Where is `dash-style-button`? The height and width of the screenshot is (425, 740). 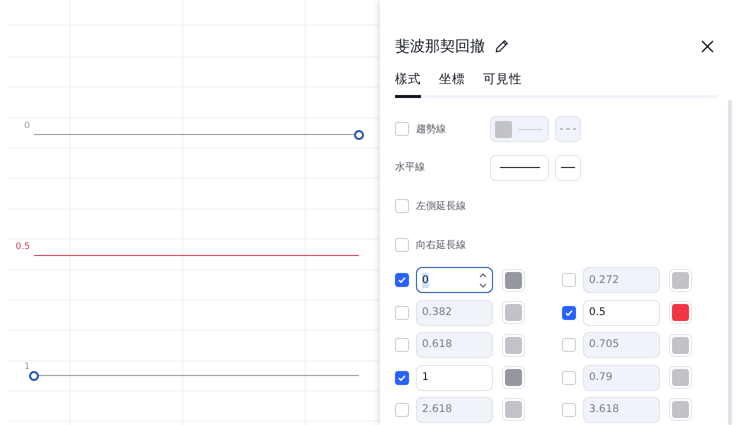 dash-style-button is located at coordinates (568, 129).